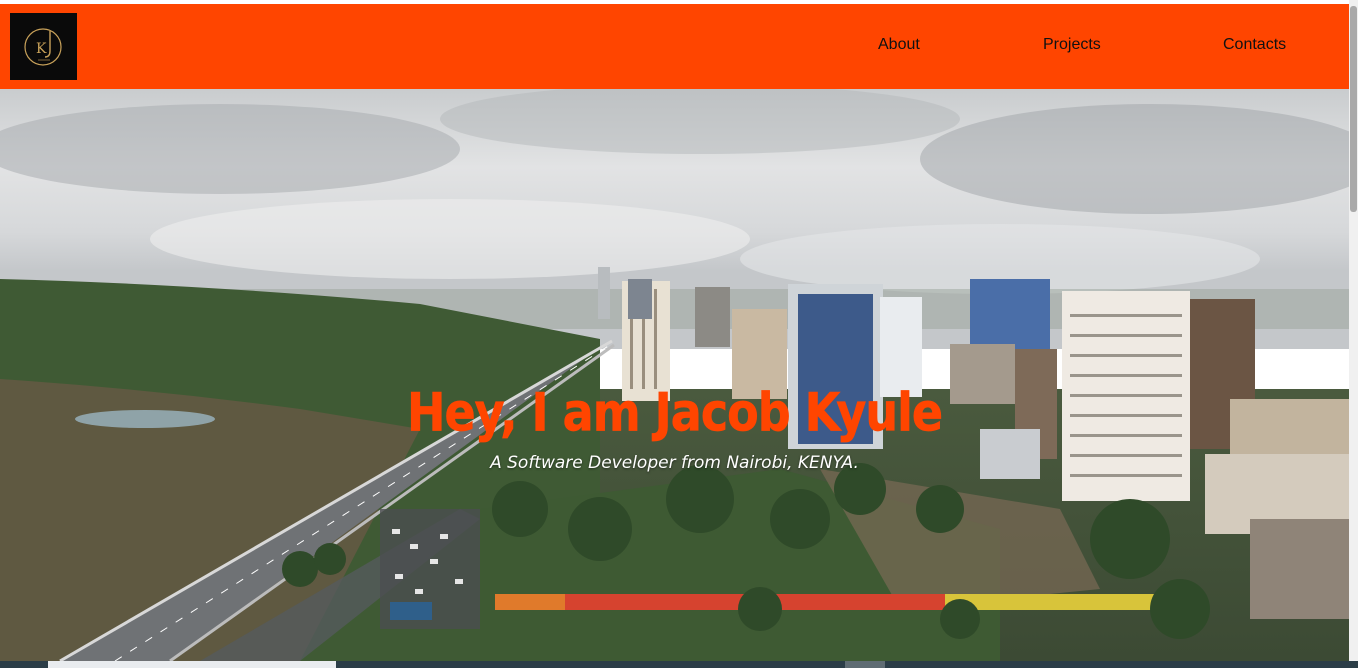  I want to click on horizontal-scrollbar-thumb, so click(192, 664).